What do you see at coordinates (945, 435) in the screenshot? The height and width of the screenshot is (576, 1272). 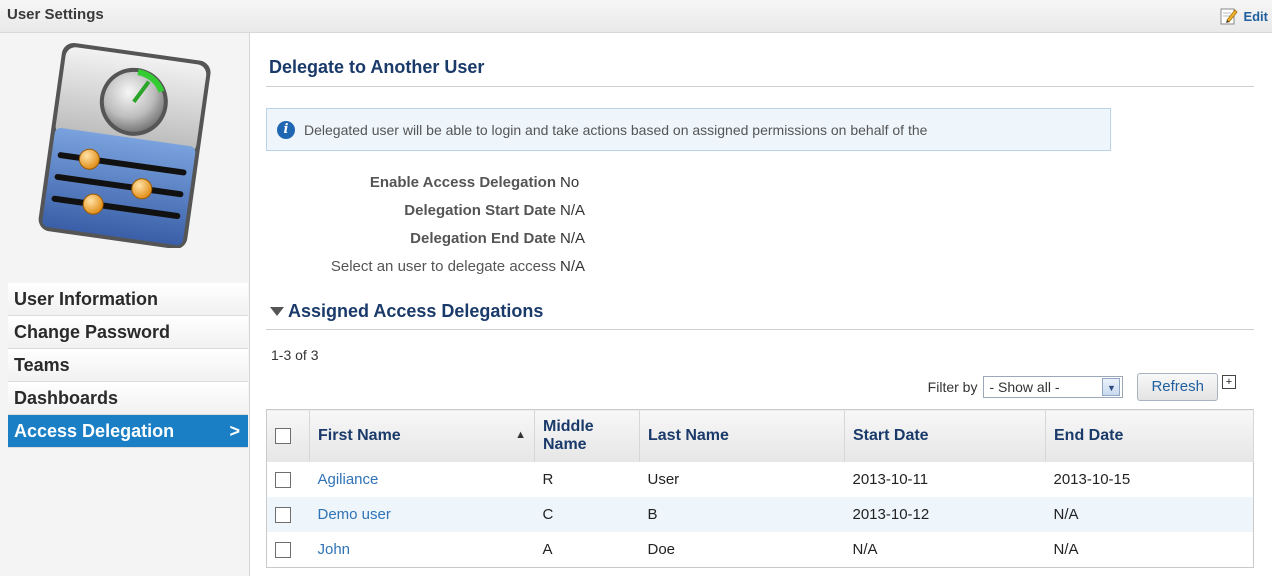 I see `column-start-date: Start Date` at bounding box center [945, 435].